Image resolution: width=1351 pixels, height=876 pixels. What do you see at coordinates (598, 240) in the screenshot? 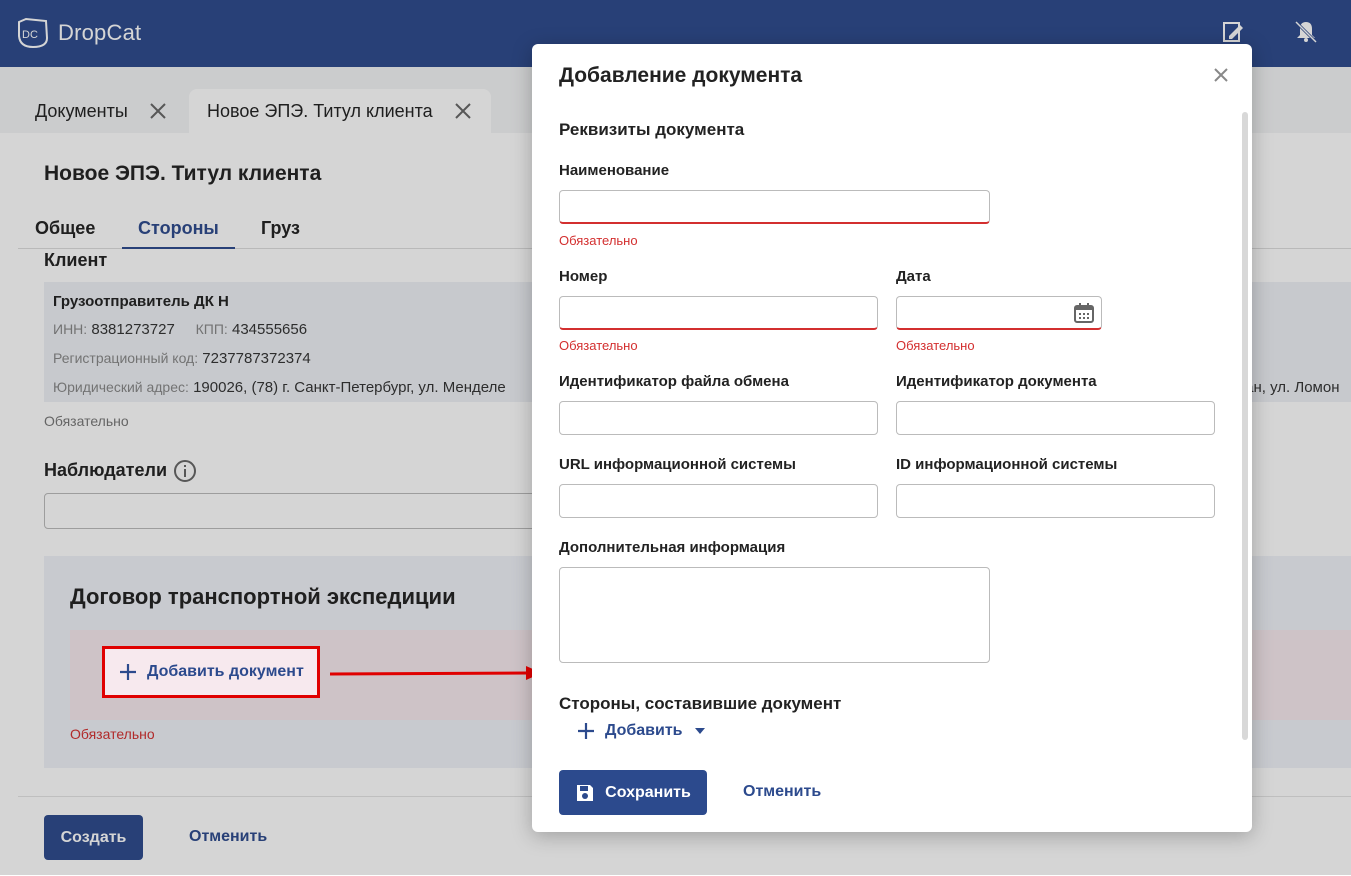
I see `name-error: Обязательно` at bounding box center [598, 240].